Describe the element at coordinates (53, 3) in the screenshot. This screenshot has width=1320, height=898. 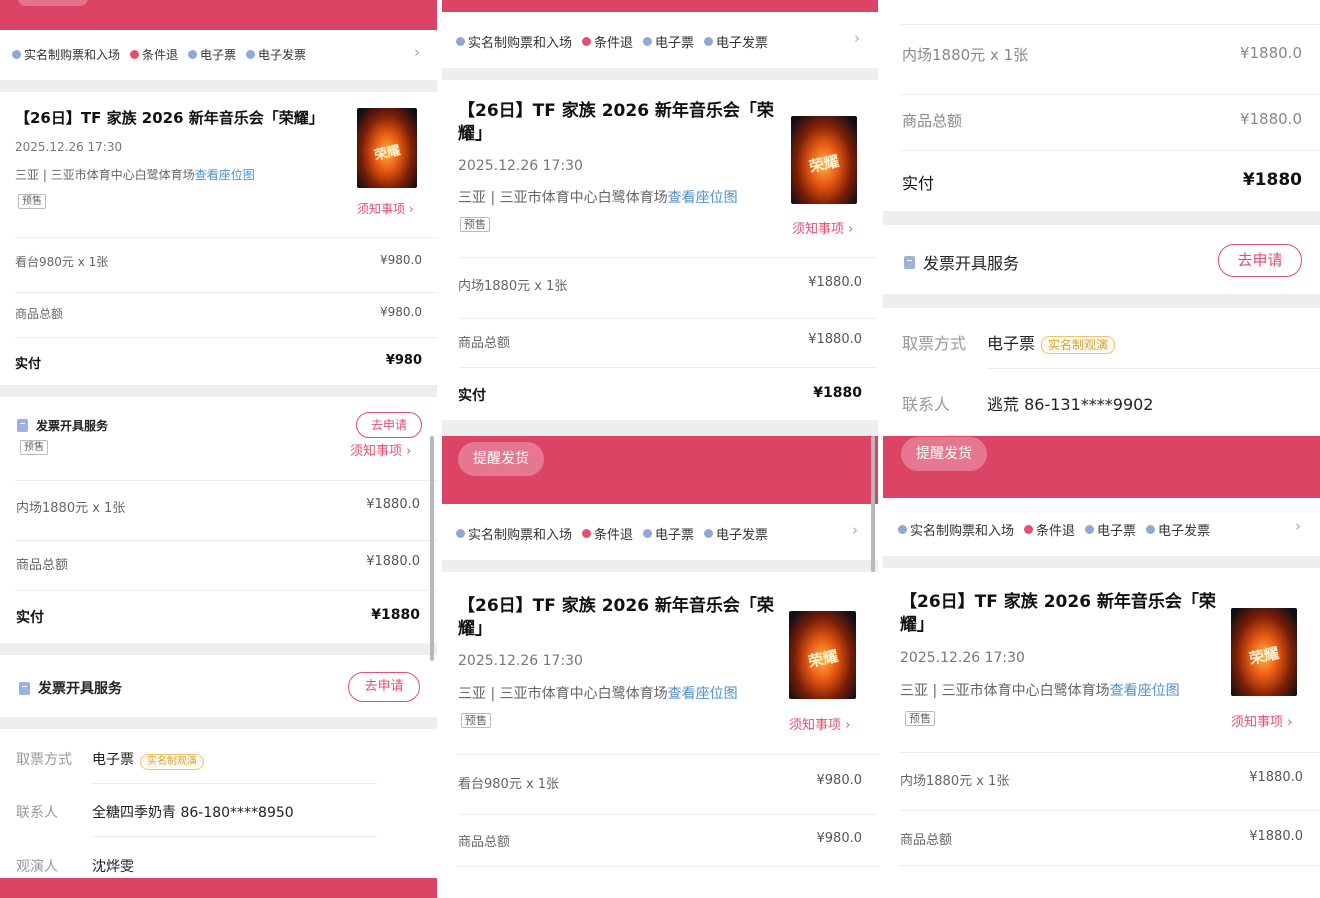
I see `remind-button-partial` at that location.